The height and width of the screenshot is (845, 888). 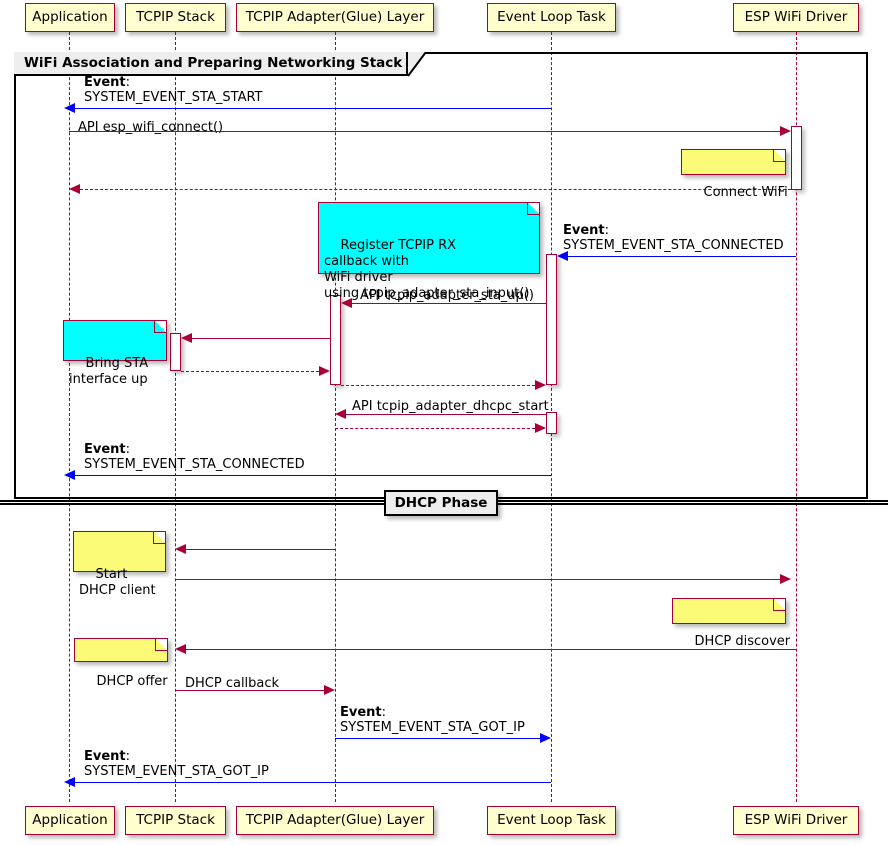 I want to click on note-text: Bring STA interface up, so click(x=109, y=371).